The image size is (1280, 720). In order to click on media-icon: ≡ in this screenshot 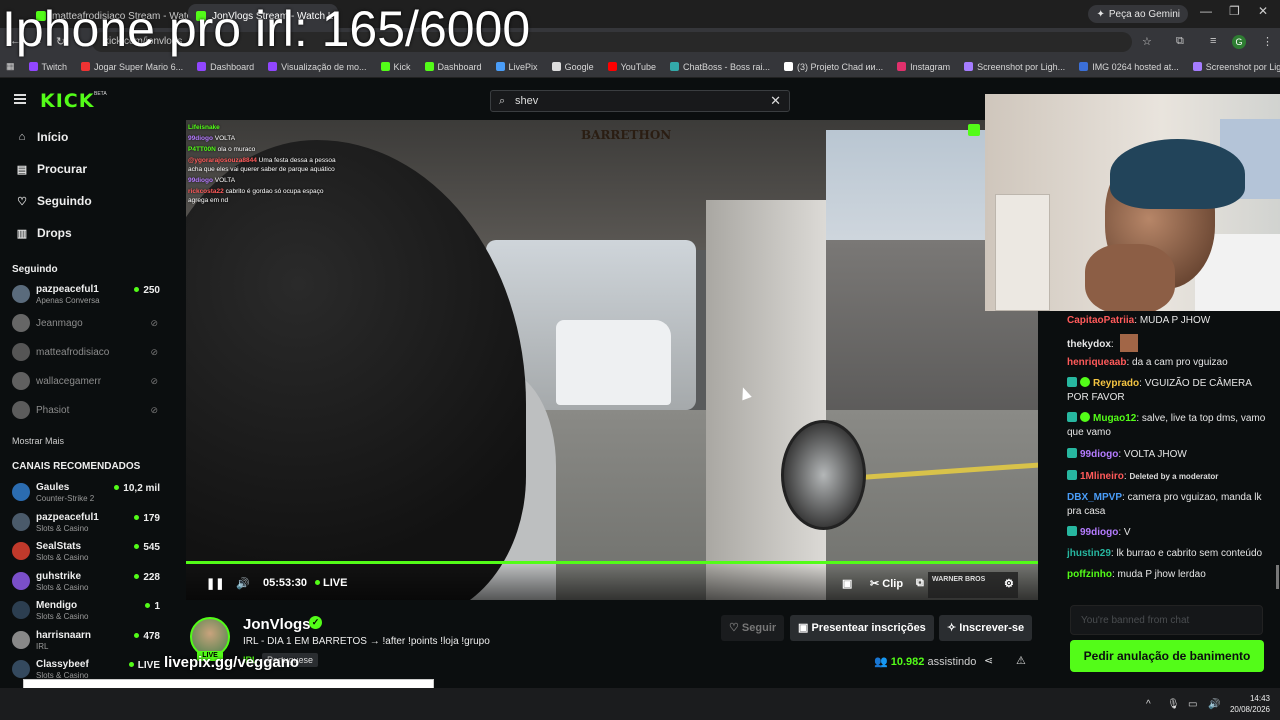, I will do `click(1213, 41)`.